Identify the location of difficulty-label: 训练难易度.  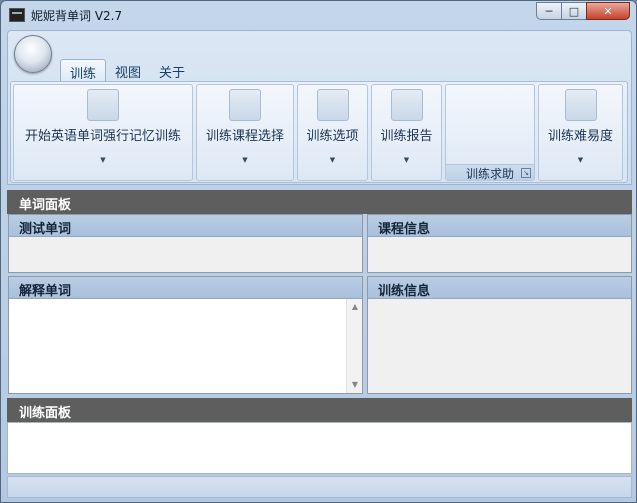
(580, 136).